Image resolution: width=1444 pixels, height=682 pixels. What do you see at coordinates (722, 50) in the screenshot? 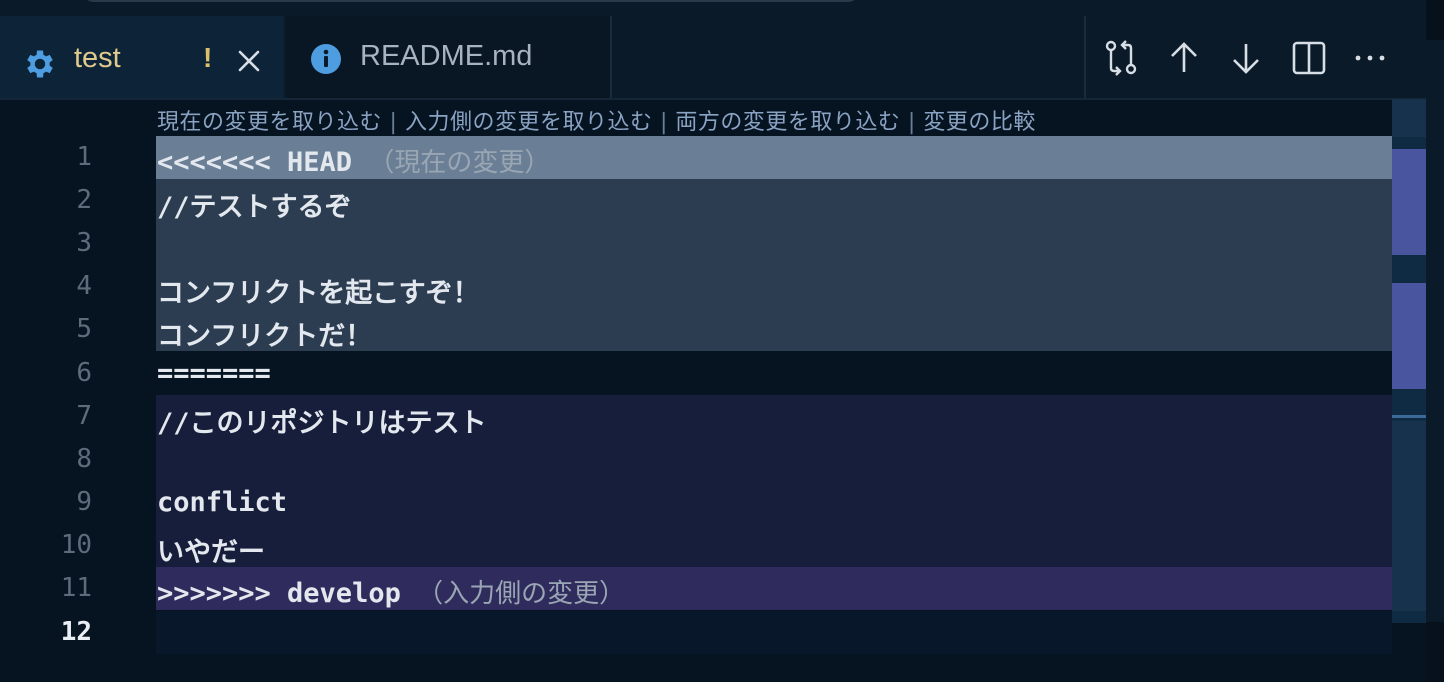
I see `tab-bar: test ! README.md` at bounding box center [722, 50].